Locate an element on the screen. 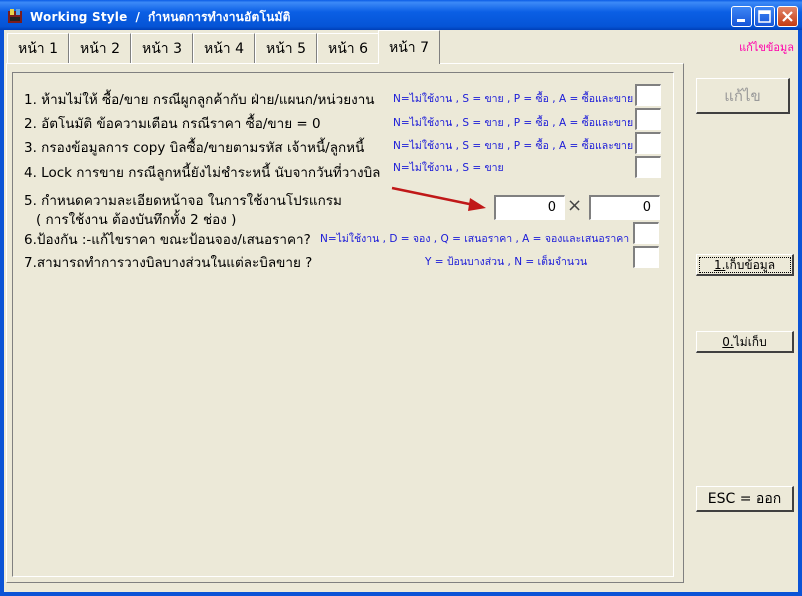 The image size is (802, 596). red-arrow-icon is located at coordinates (438, 198).